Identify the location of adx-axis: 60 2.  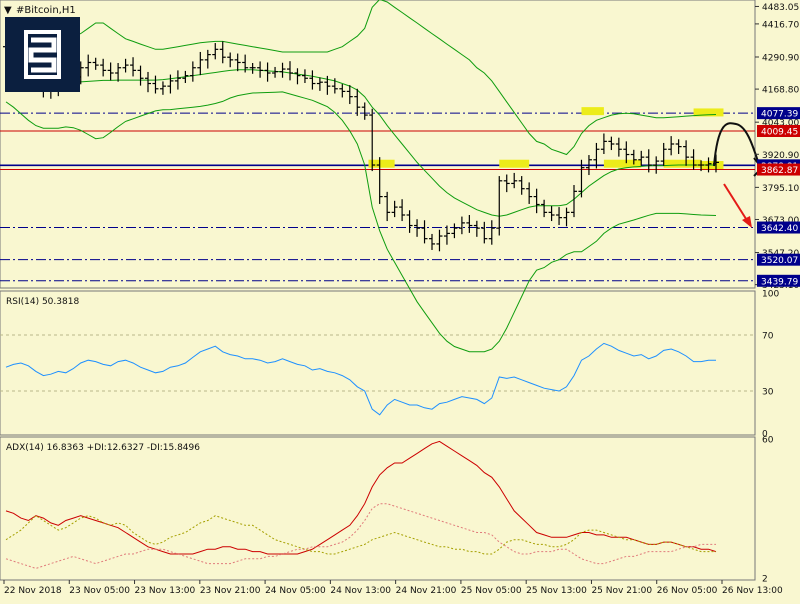
(768, 510).